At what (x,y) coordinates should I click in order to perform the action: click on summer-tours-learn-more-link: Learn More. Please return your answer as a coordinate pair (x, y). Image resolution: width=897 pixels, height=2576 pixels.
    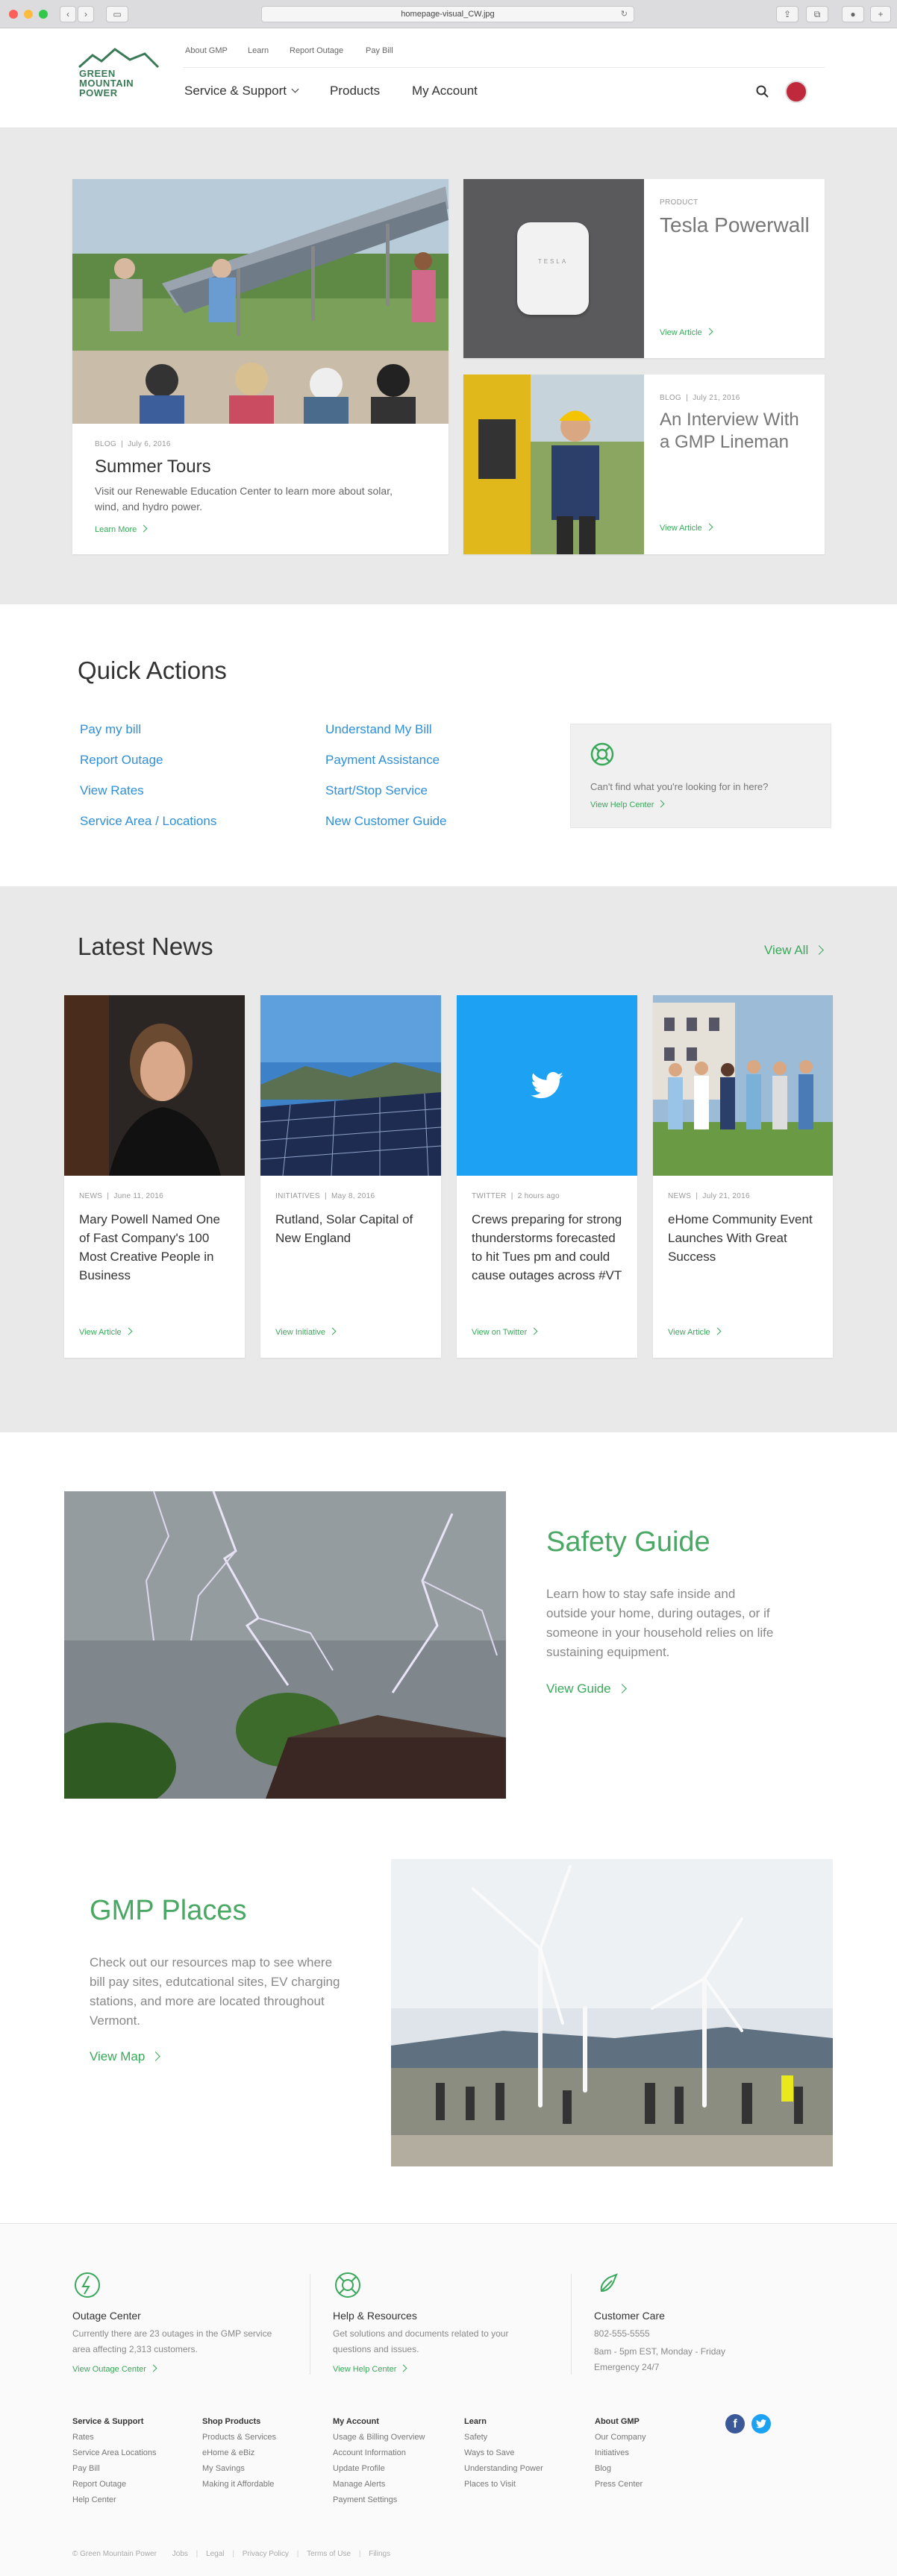
    Looking at the image, I should click on (121, 529).